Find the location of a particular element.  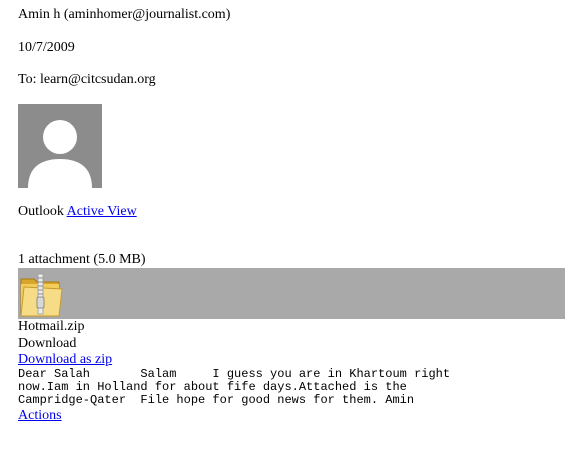

sent-date: 10/7/2009 is located at coordinates (46, 47).